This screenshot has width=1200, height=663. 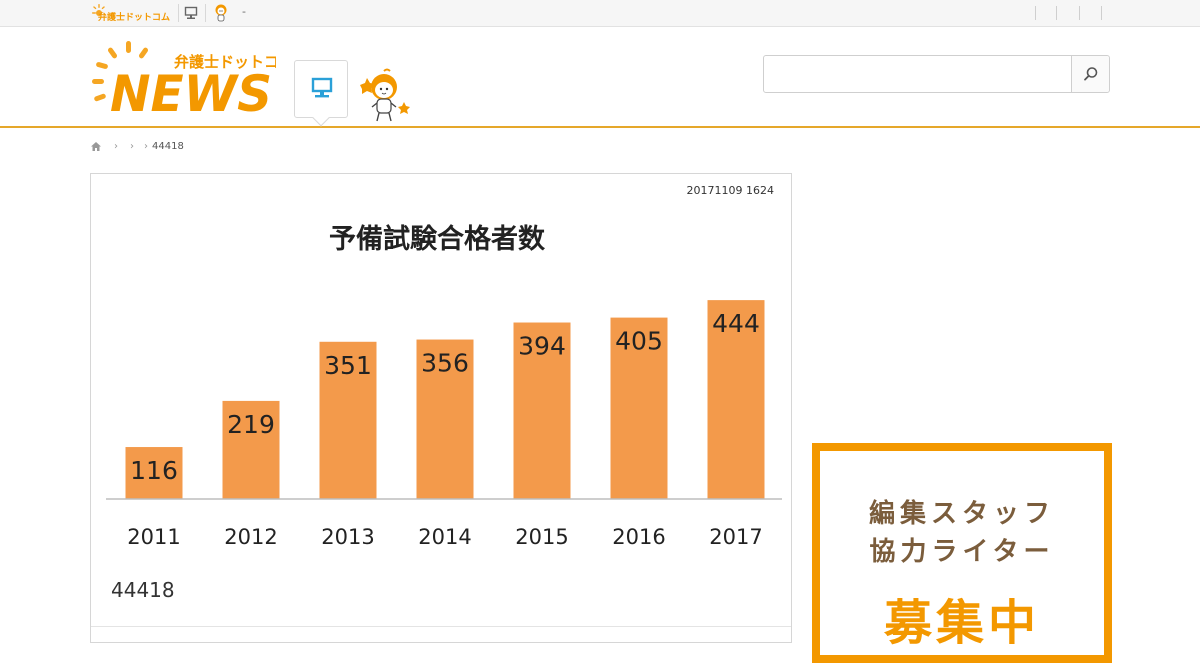 What do you see at coordinates (542, 346) in the screenshot?
I see `chart-data-label: 394` at bounding box center [542, 346].